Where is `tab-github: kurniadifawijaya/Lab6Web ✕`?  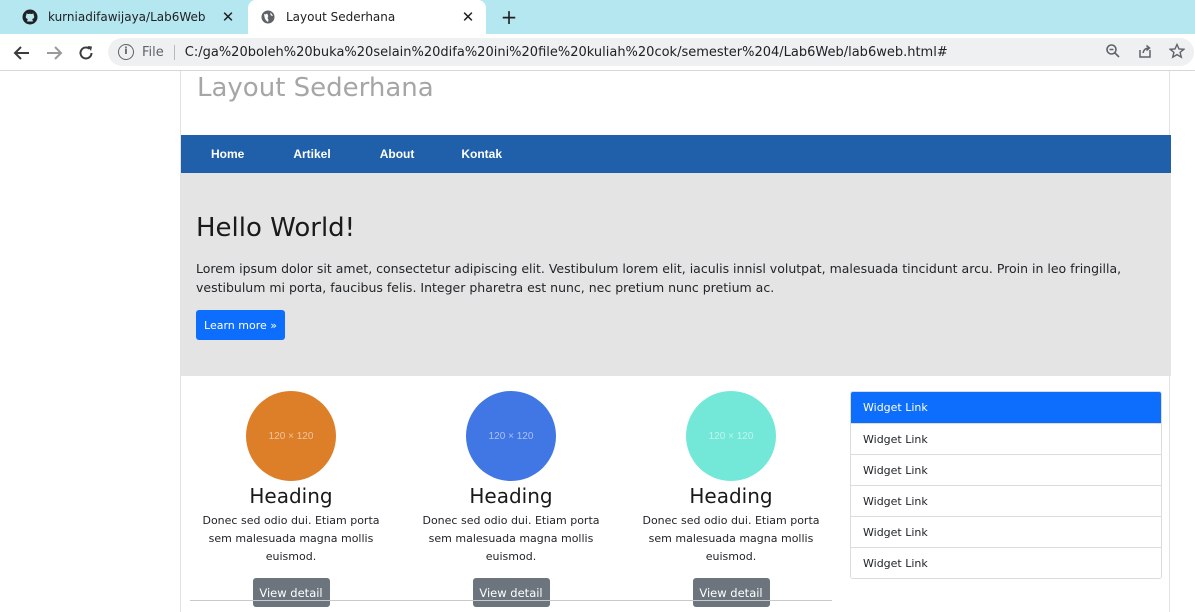 tab-github: kurniadifawijaya/Lab6Web ✕ is located at coordinates (123, 17).